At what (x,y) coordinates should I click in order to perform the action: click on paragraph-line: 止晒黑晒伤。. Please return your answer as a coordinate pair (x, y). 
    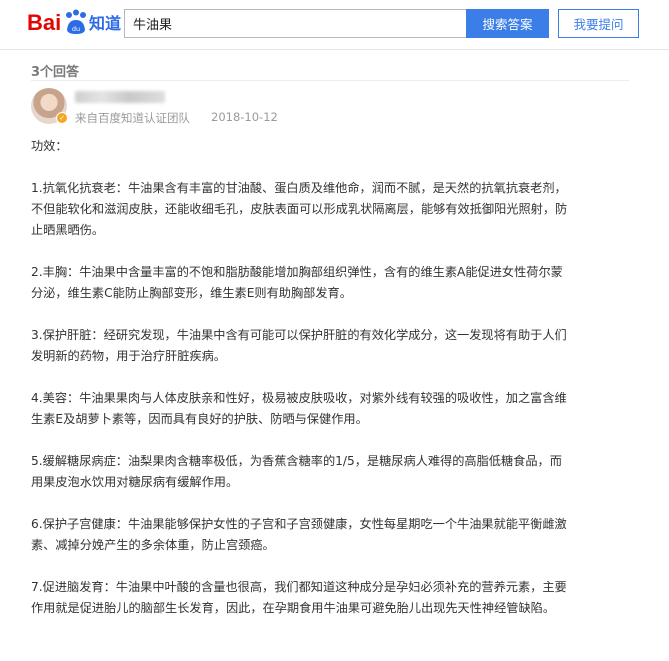
    Looking at the image, I should click on (68, 230).